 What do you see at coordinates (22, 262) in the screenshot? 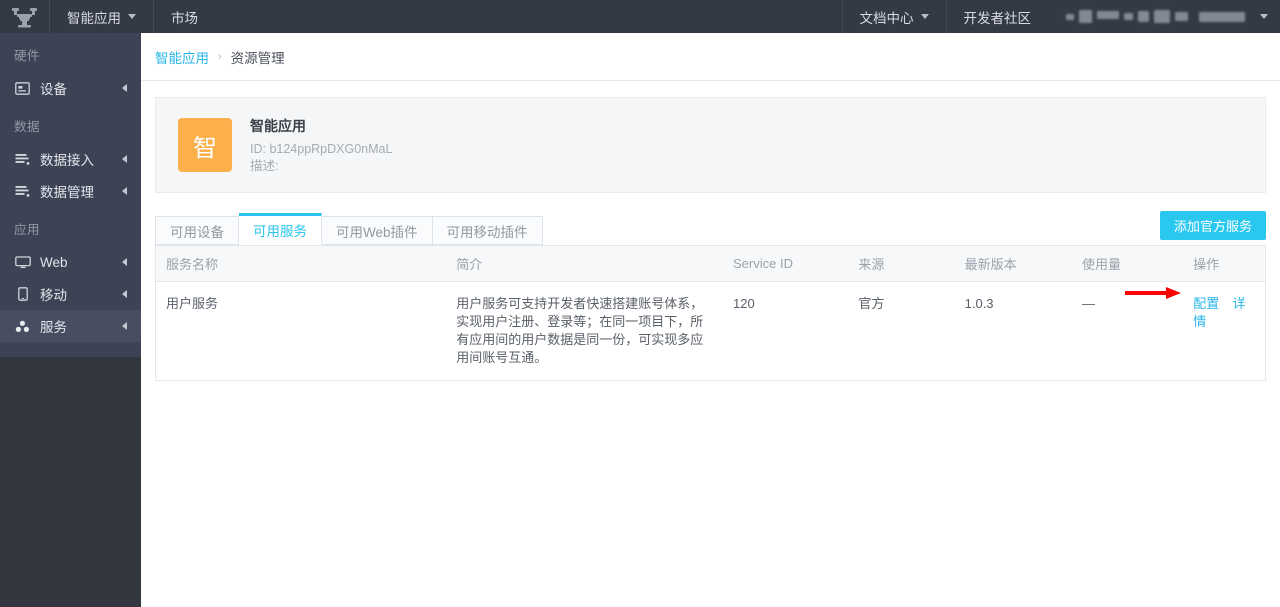
I see `monitor-icon` at bounding box center [22, 262].